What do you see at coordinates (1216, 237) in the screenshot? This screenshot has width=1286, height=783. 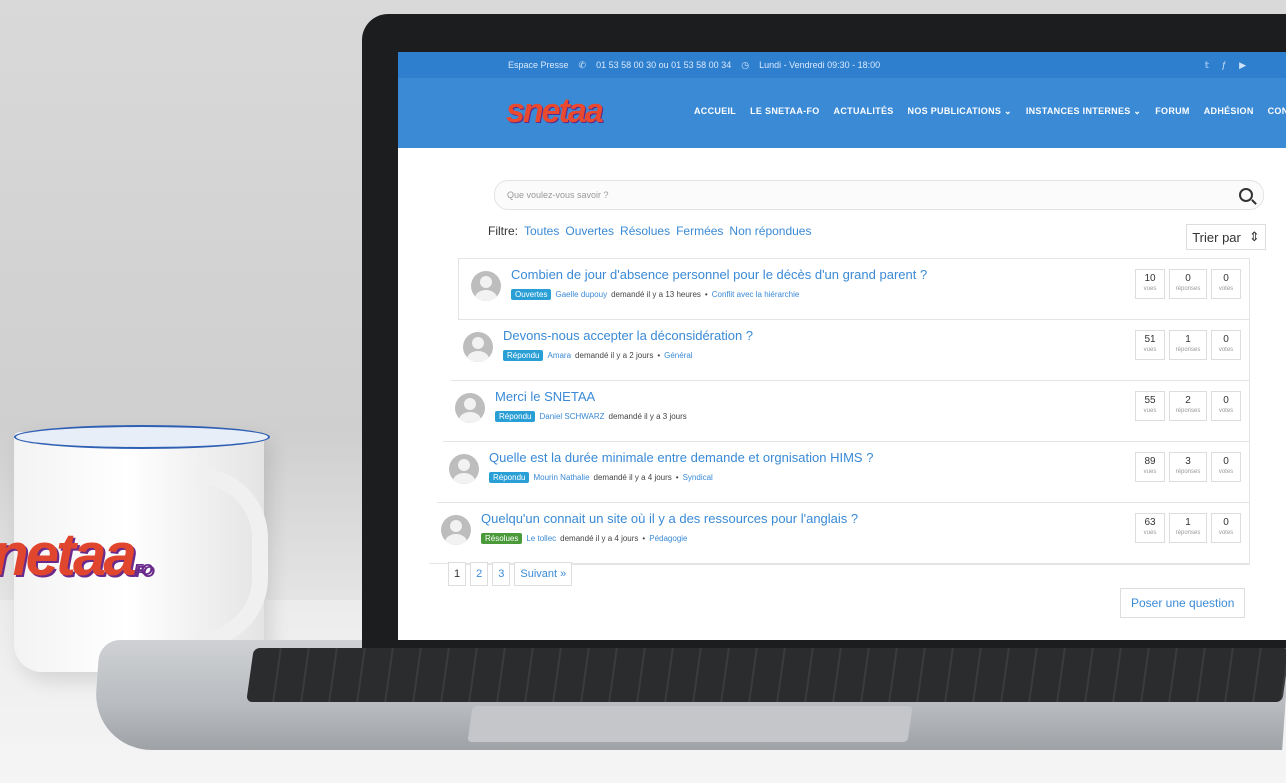 I see `sort-label: Trier par` at bounding box center [1216, 237].